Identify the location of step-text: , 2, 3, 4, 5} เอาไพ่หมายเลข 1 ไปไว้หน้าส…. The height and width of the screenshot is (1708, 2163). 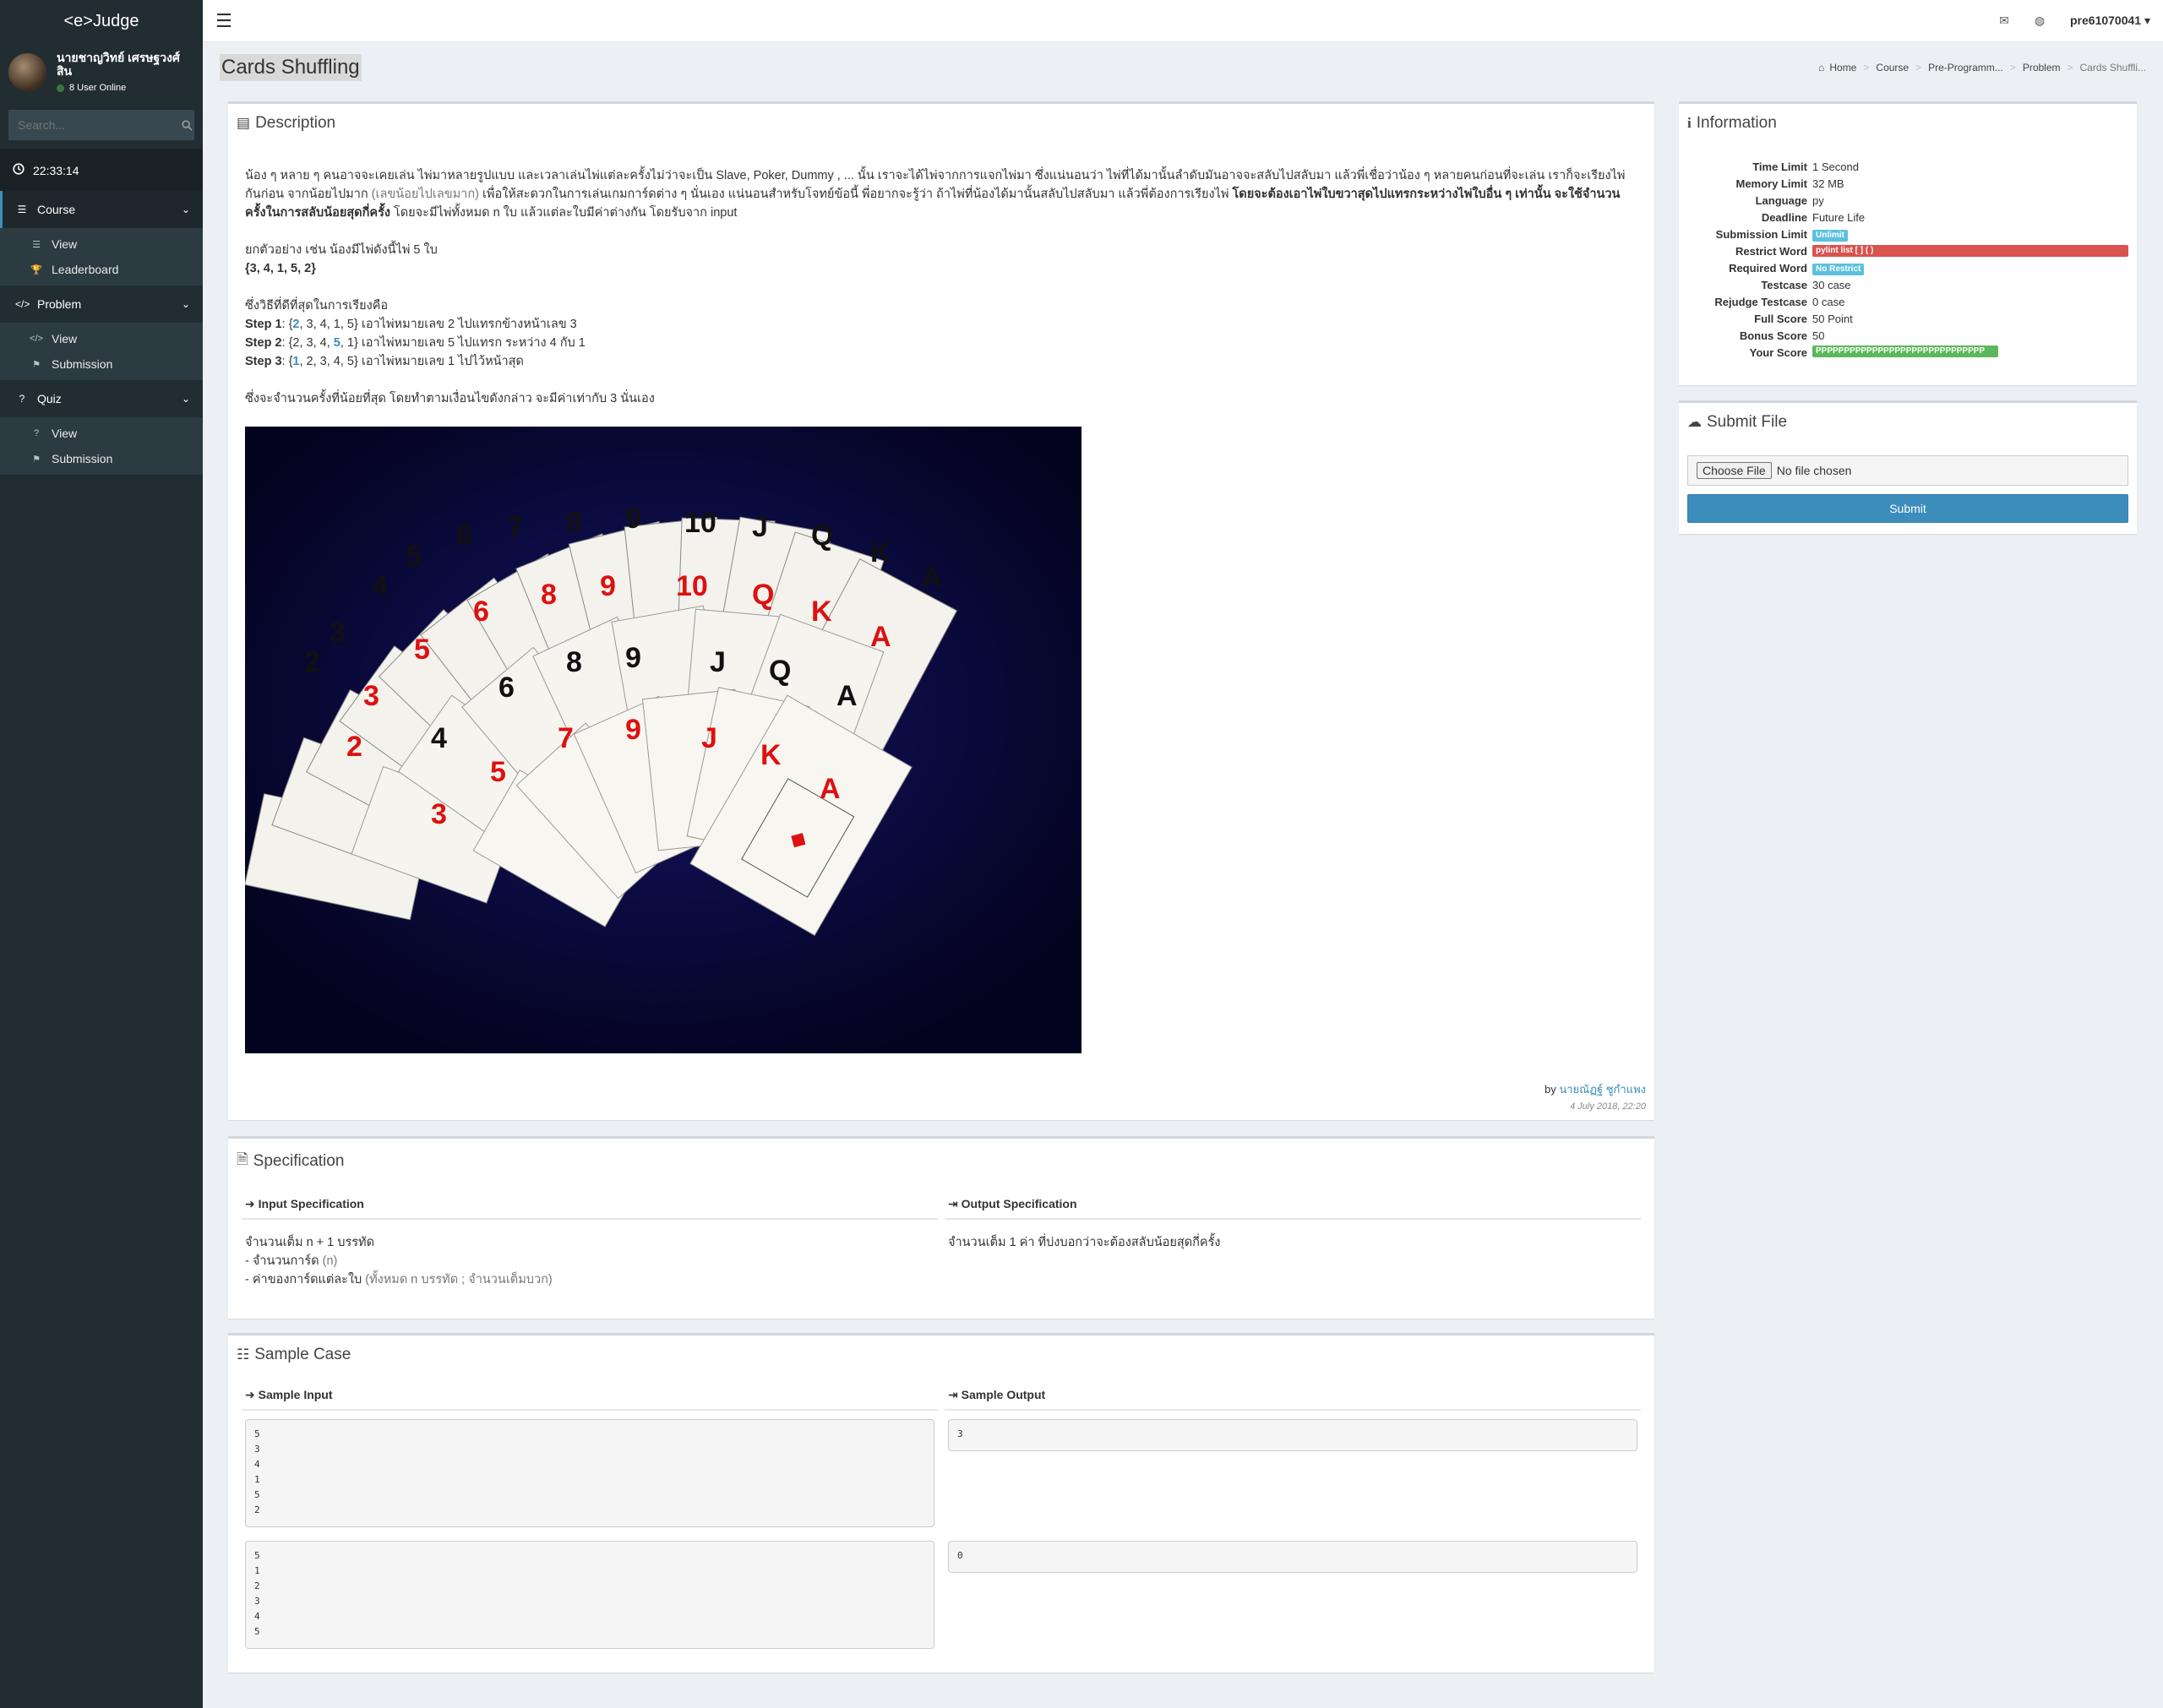
(411, 362).